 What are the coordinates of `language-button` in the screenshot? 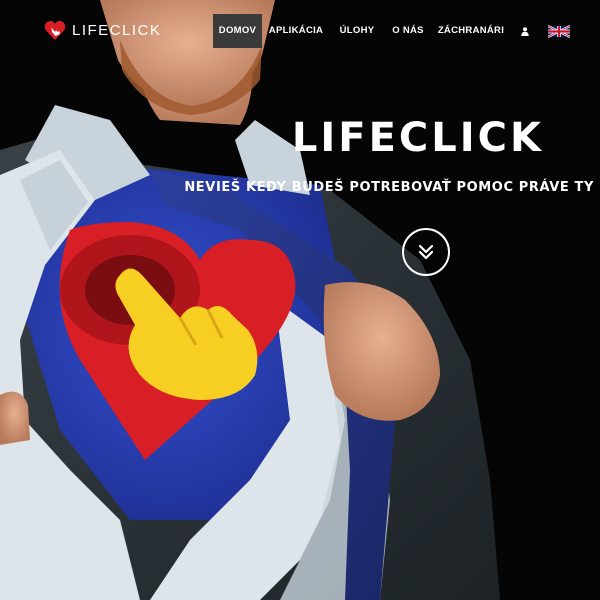 It's located at (559, 31).